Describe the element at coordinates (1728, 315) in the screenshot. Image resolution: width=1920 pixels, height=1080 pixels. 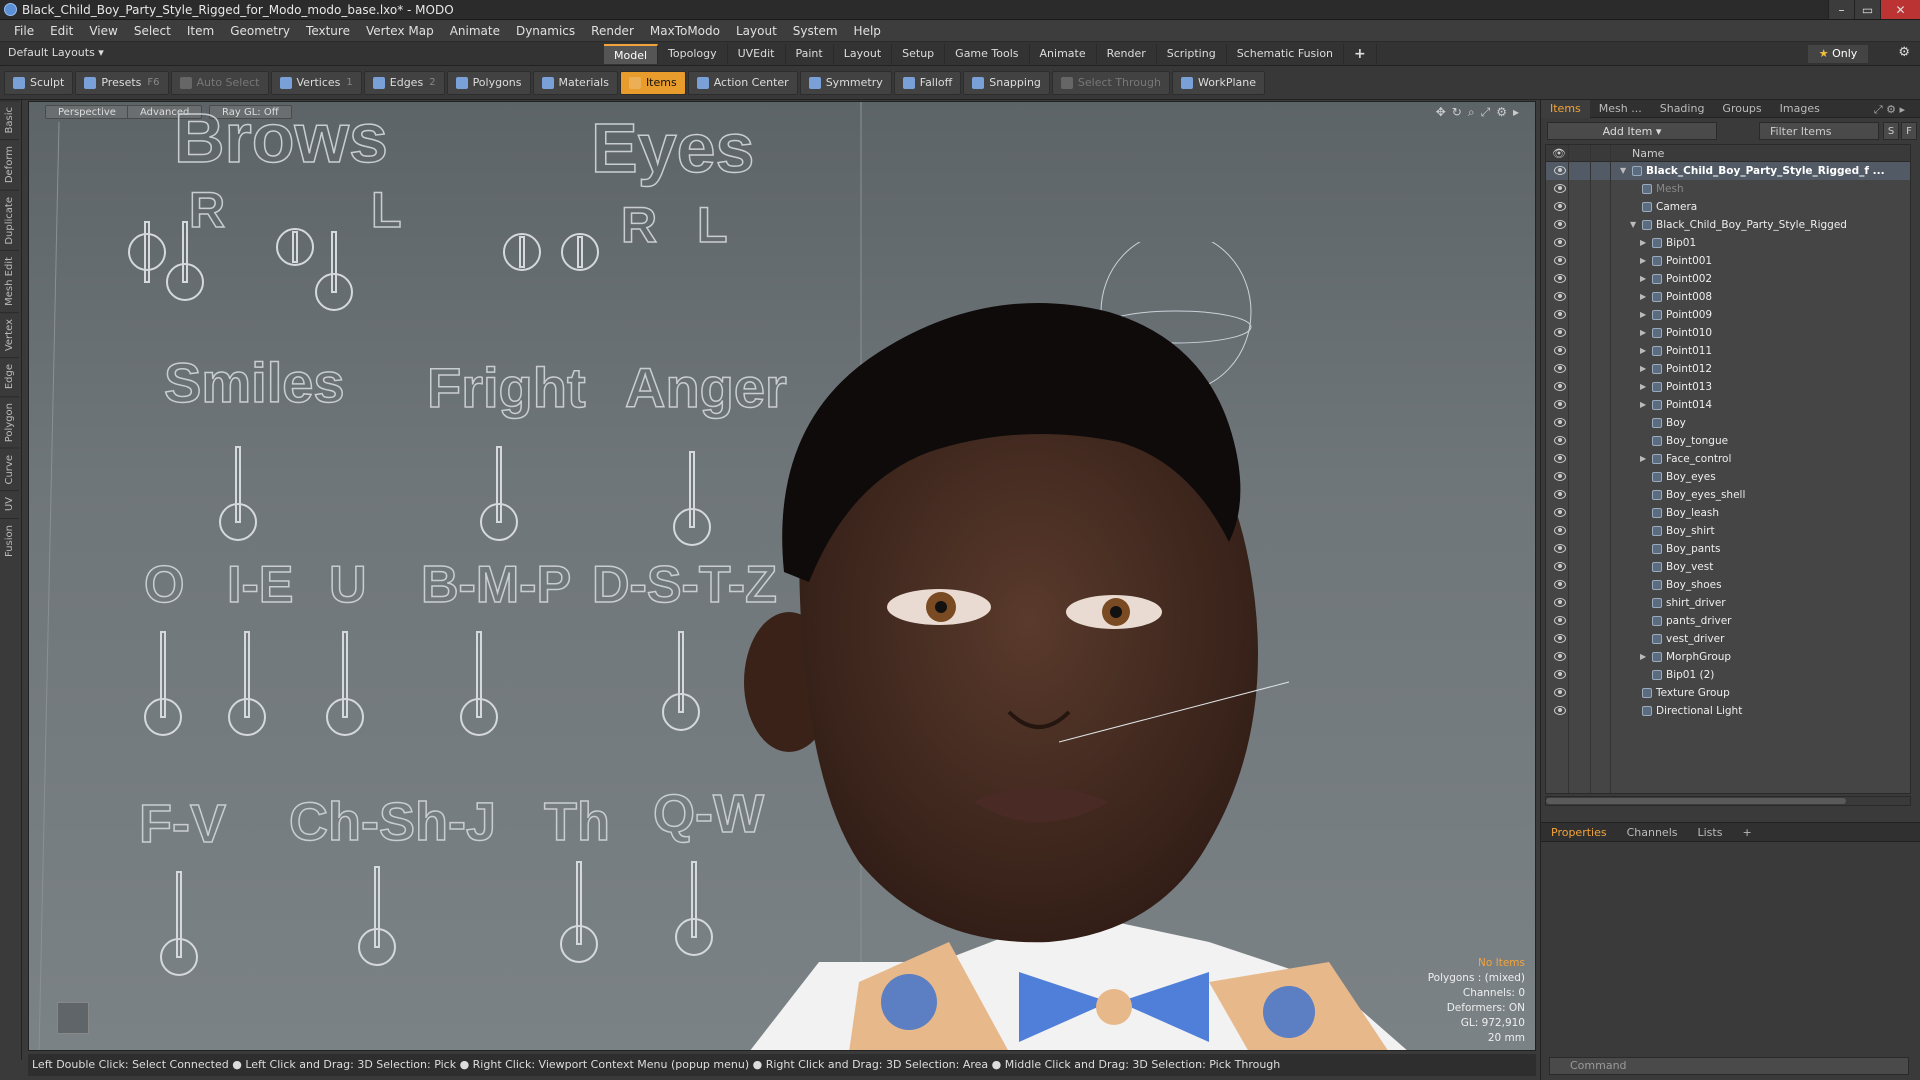
I see `tree-row: ▶ Point009` at that location.